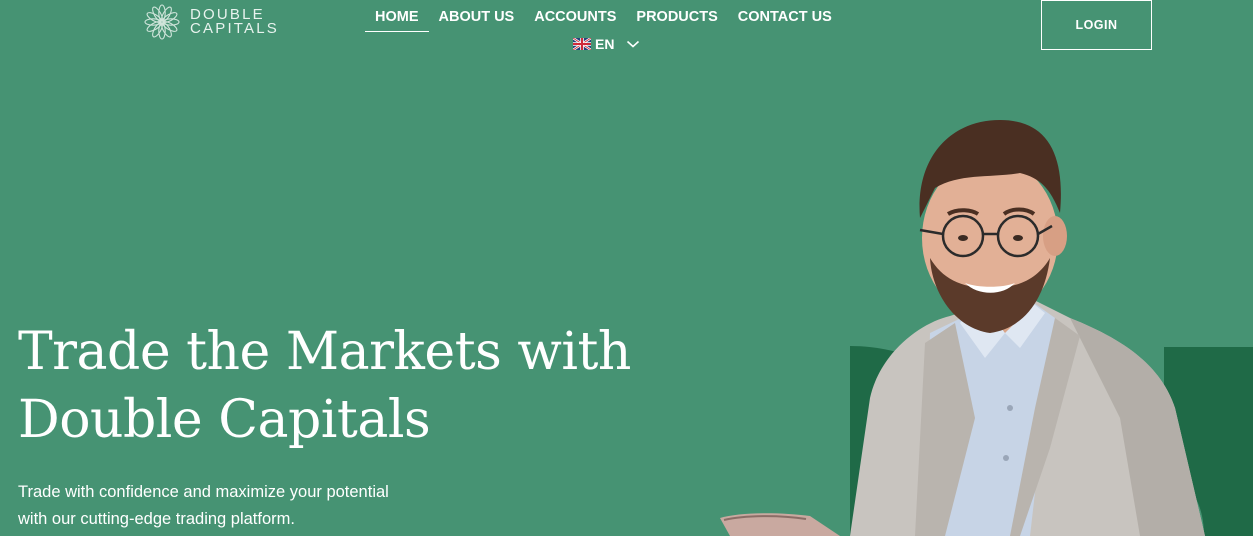 Image resolution: width=1253 pixels, height=536 pixels. What do you see at coordinates (676, 18) in the screenshot?
I see `nav-item-products: PRODUCTS` at bounding box center [676, 18].